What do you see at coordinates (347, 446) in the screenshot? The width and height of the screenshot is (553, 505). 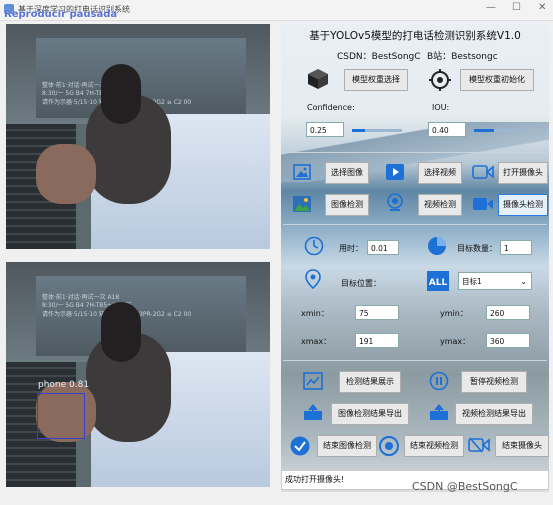 I see `end-image-detect-button: 结束图像检测` at bounding box center [347, 446].